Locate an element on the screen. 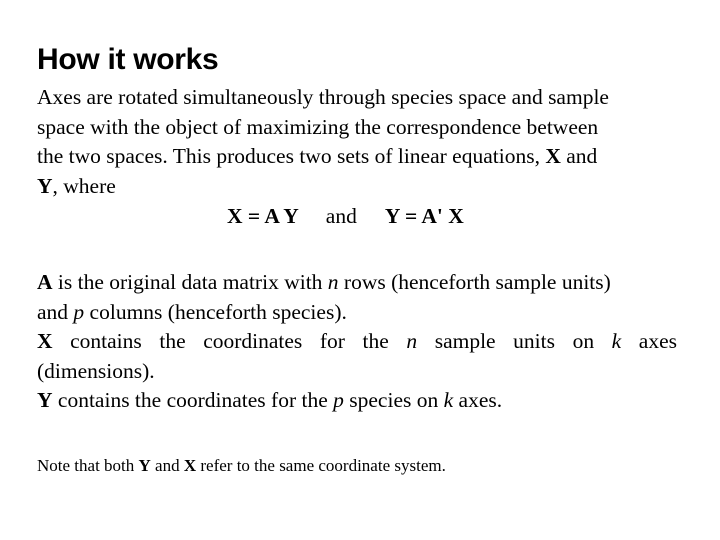  definition-text: axes. is located at coordinates (478, 400).